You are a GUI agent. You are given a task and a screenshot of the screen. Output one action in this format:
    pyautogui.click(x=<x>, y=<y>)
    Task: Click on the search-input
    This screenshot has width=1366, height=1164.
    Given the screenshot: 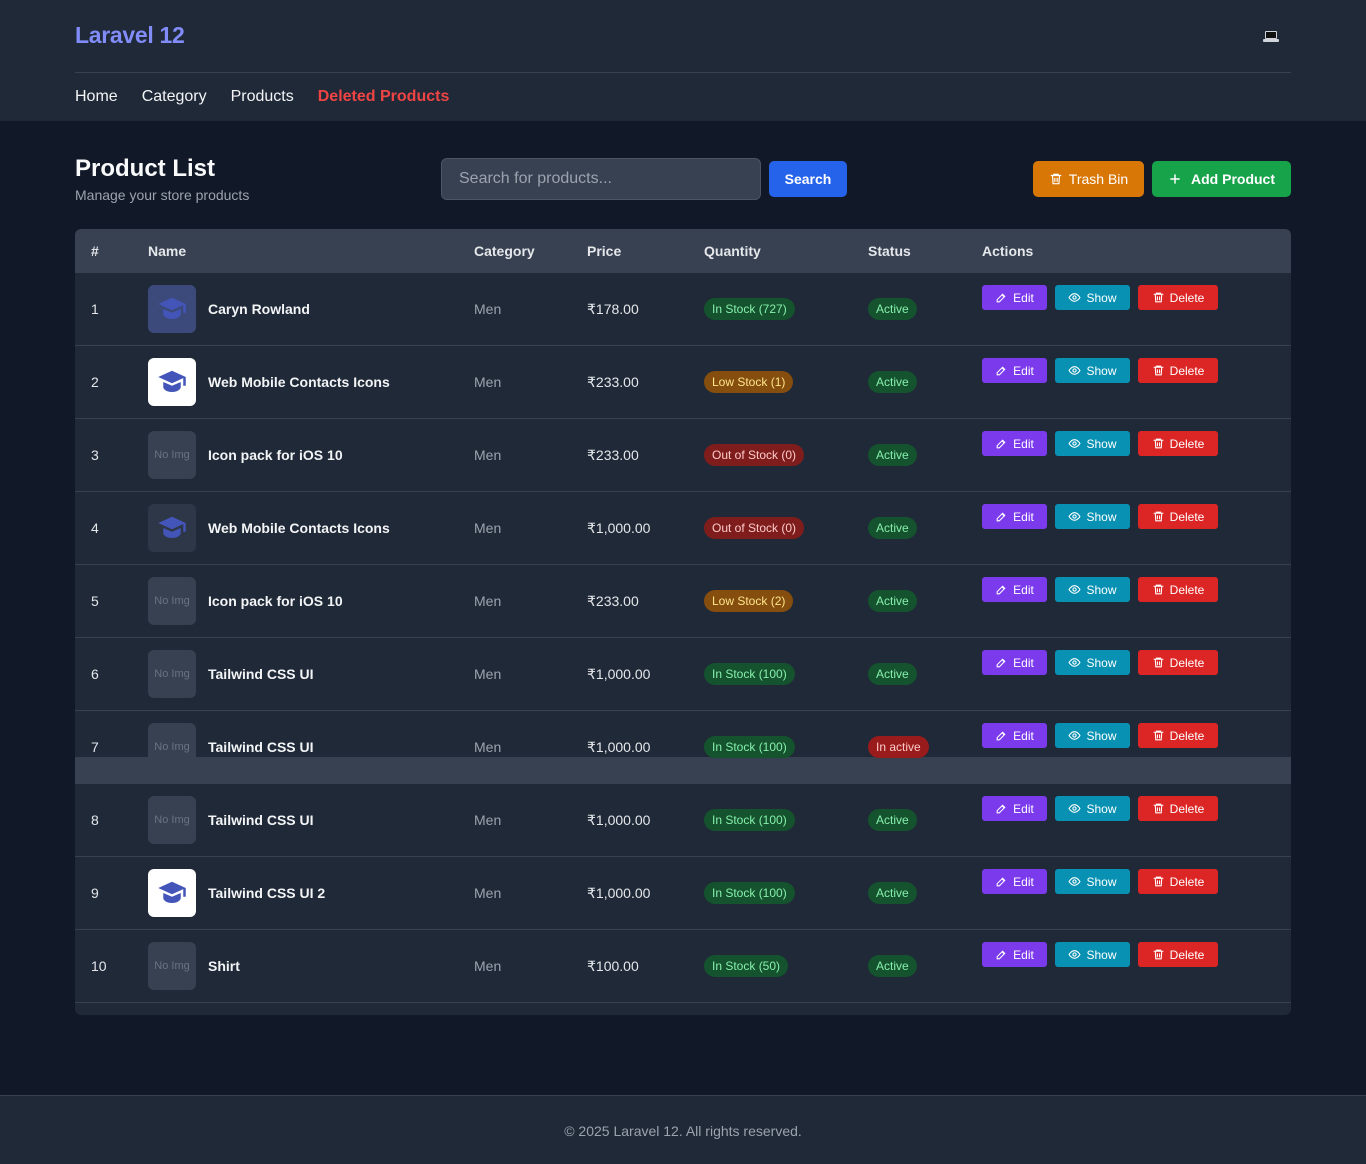 What is the action you would take?
    pyautogui.click(x=601, y=179)
    